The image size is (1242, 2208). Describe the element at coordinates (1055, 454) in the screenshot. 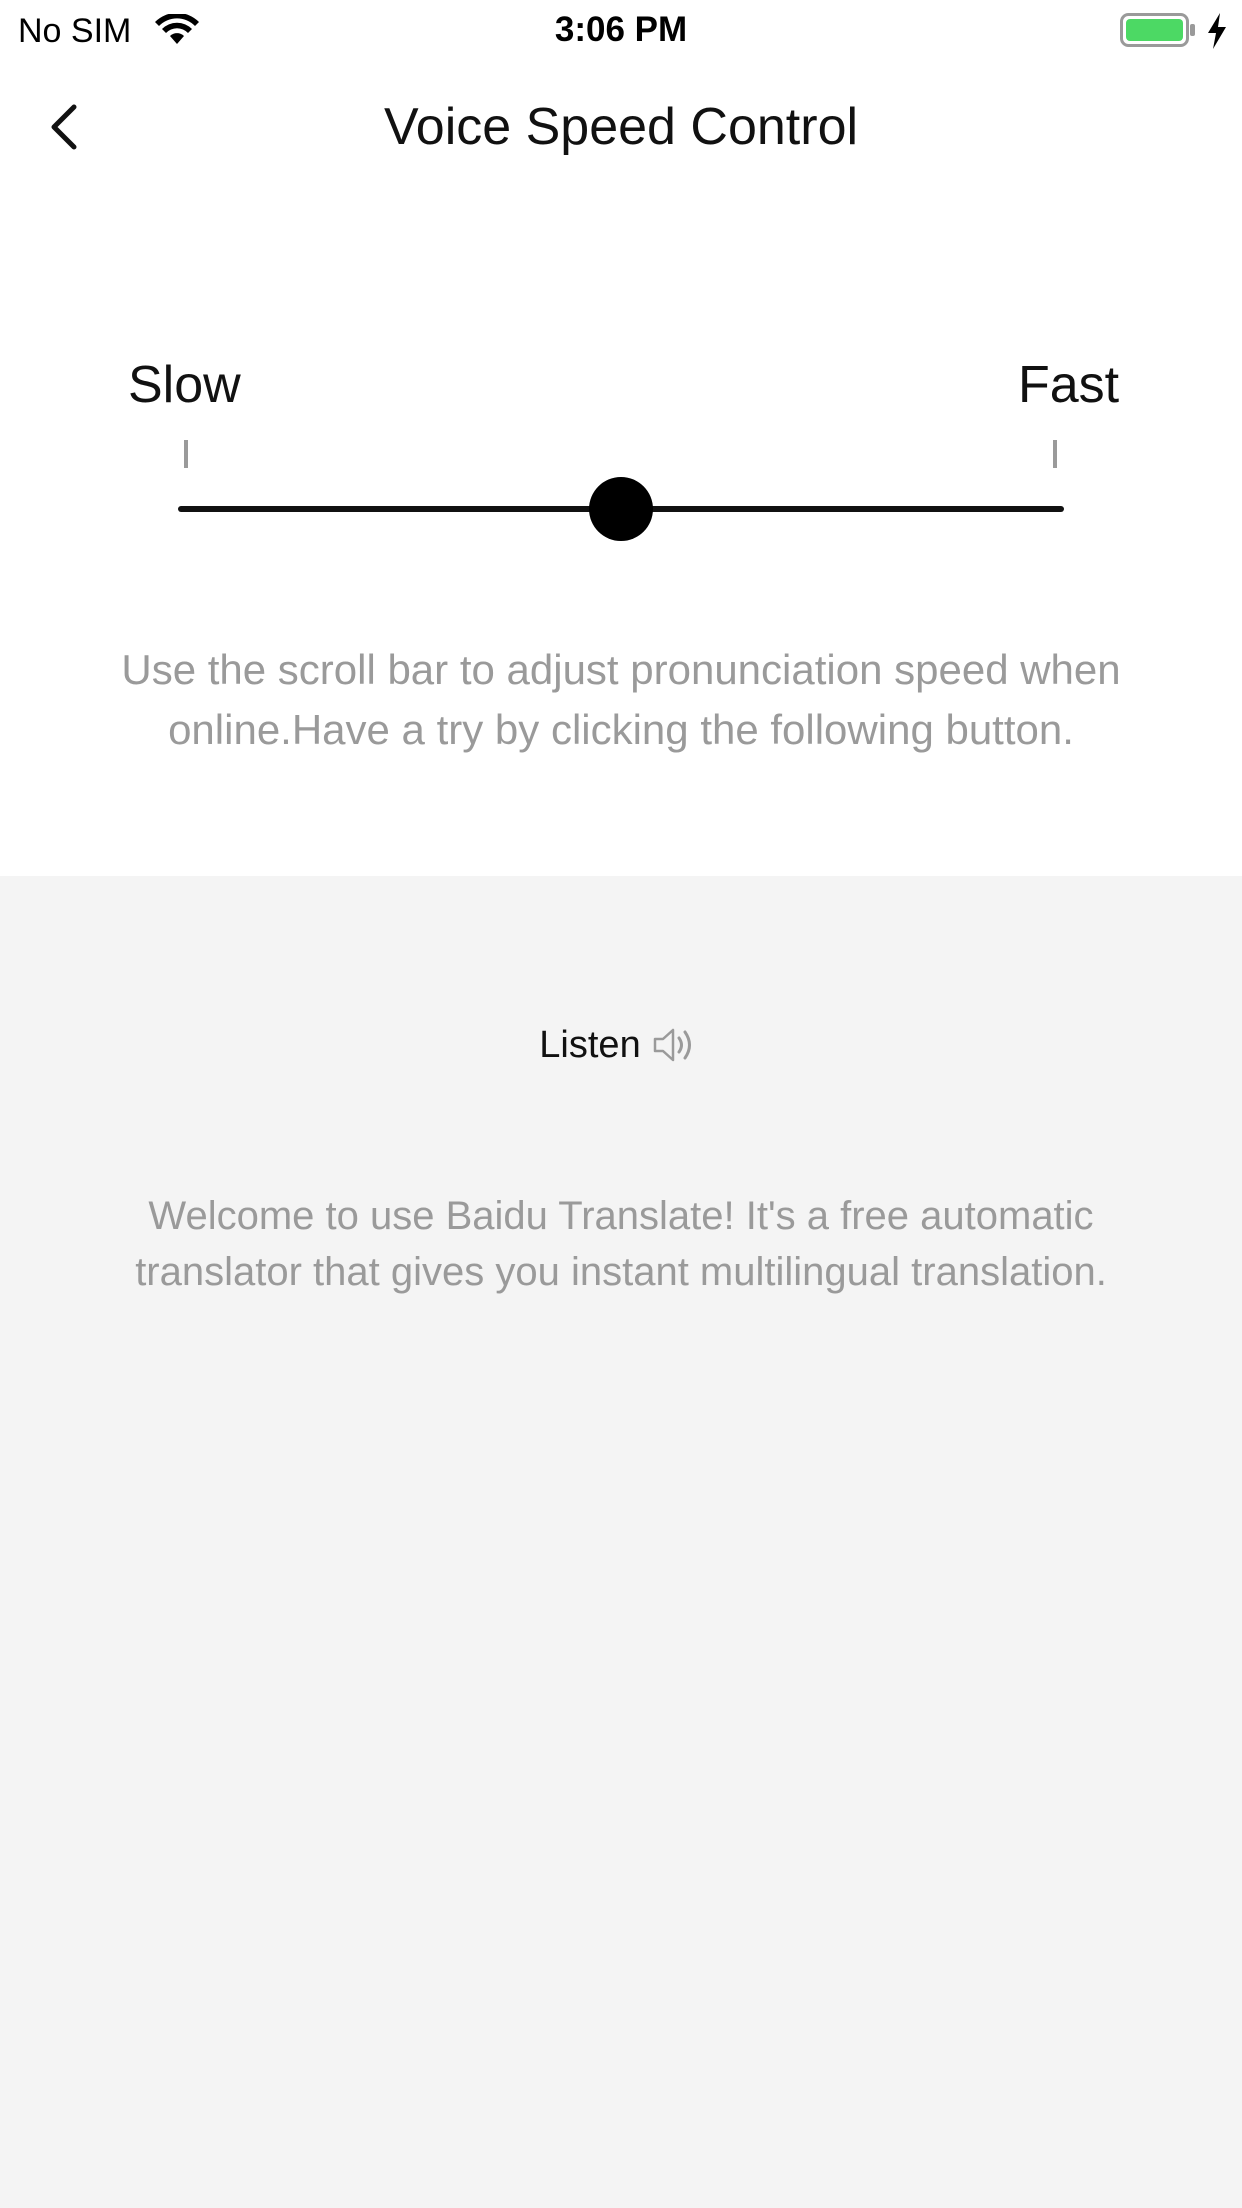

I see `slider-max-tick` at that location.